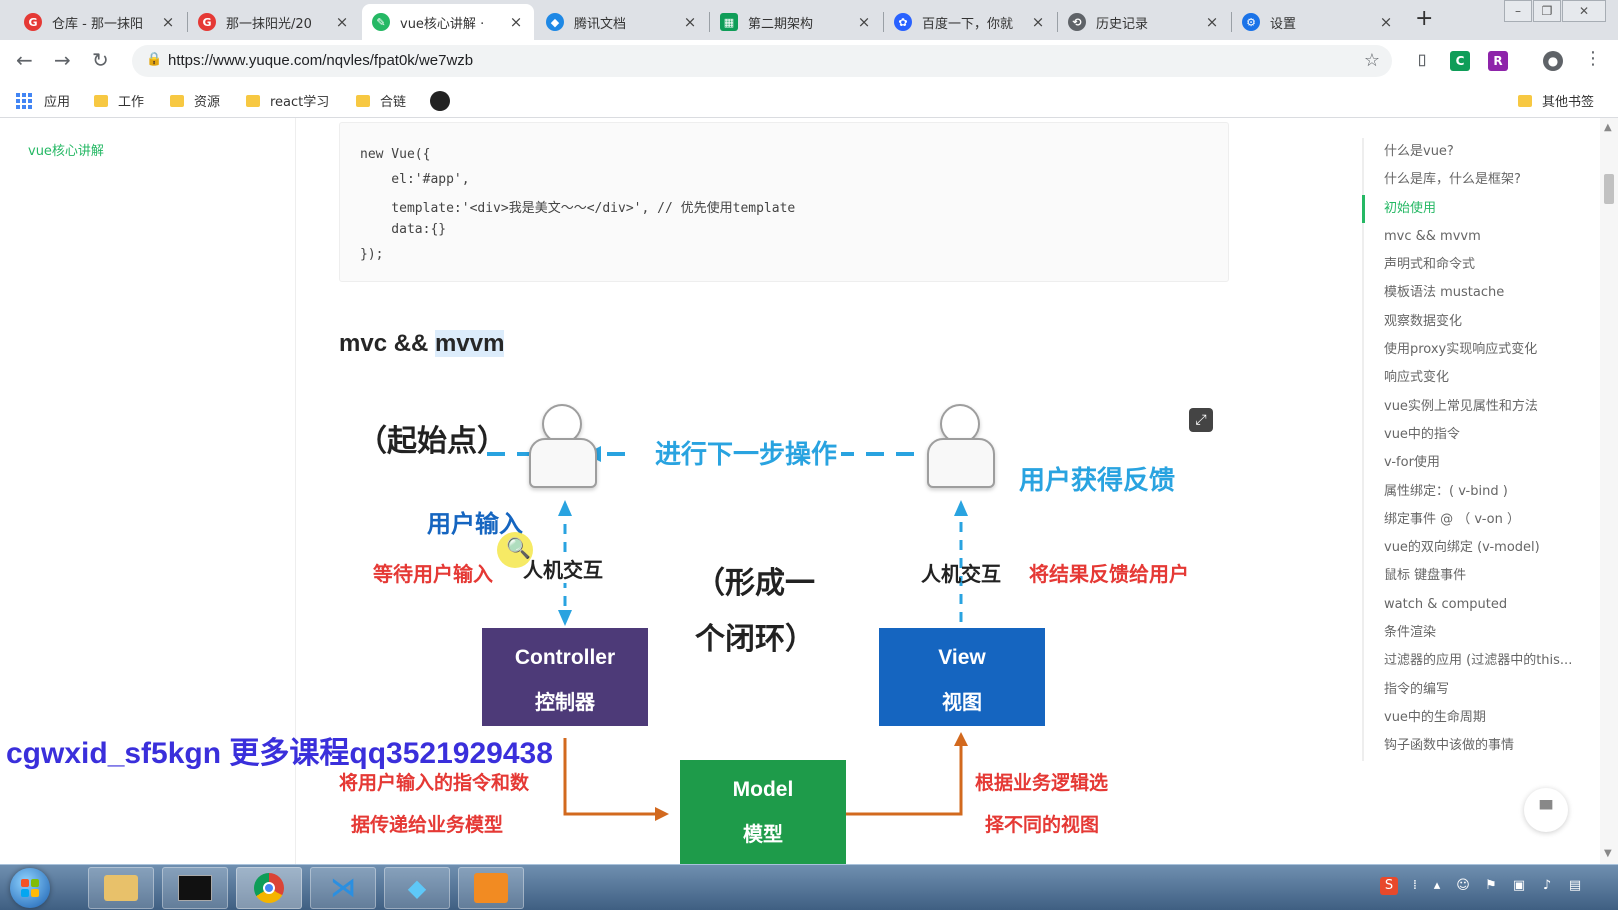 The image size is (1618, 910). What do you see at coordinates (434, 783) in the screenshot?
I see `pass-data-line-1: 将用户输入的指令和数` at bounding box center [434, 783].